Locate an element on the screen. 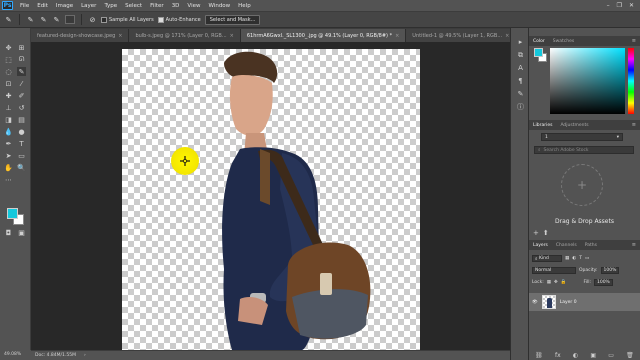 The width and height of the screenshot is (640, 360). layer-kind-filter: ⌕ Kind is located at coordinates (547, 258).